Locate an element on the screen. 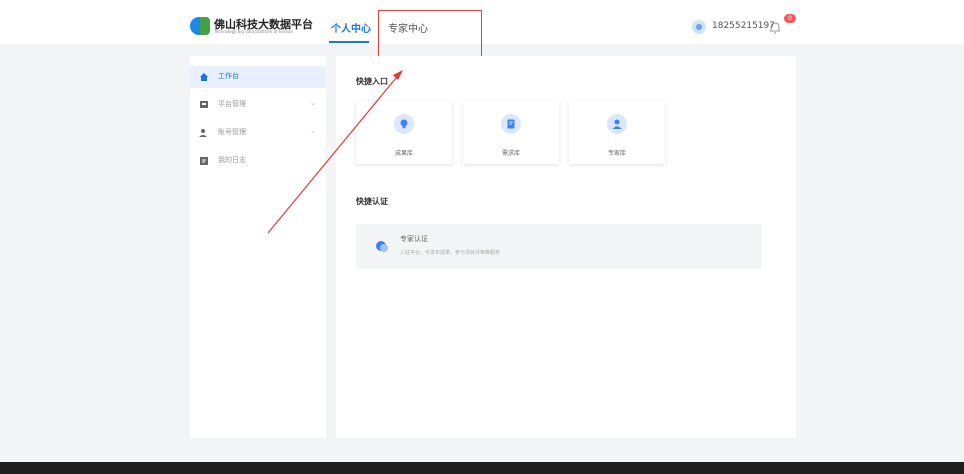 Image resolution: width=964 pixels, height=474 pixels. logo-subtitle: Technology big data platform of Foshan is located at coordinates (254, 31).